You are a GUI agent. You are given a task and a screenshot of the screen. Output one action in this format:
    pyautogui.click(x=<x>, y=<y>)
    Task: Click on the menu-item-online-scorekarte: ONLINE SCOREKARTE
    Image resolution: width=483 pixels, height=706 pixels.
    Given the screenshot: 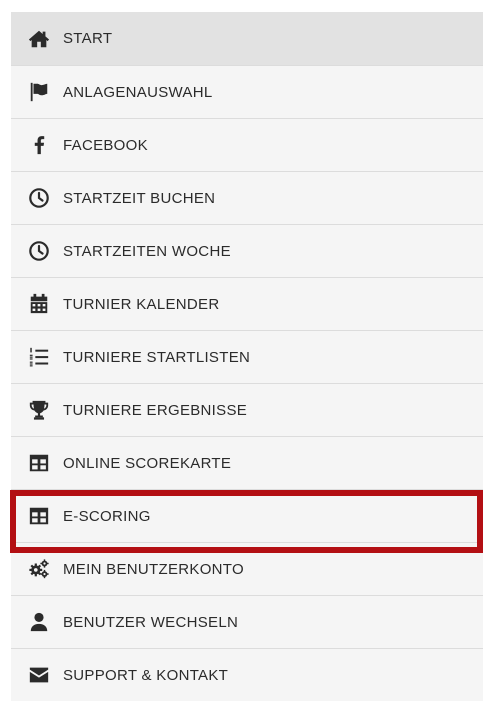 What is the action you would take?
    pyautogui.click(x=247, y=462)
    